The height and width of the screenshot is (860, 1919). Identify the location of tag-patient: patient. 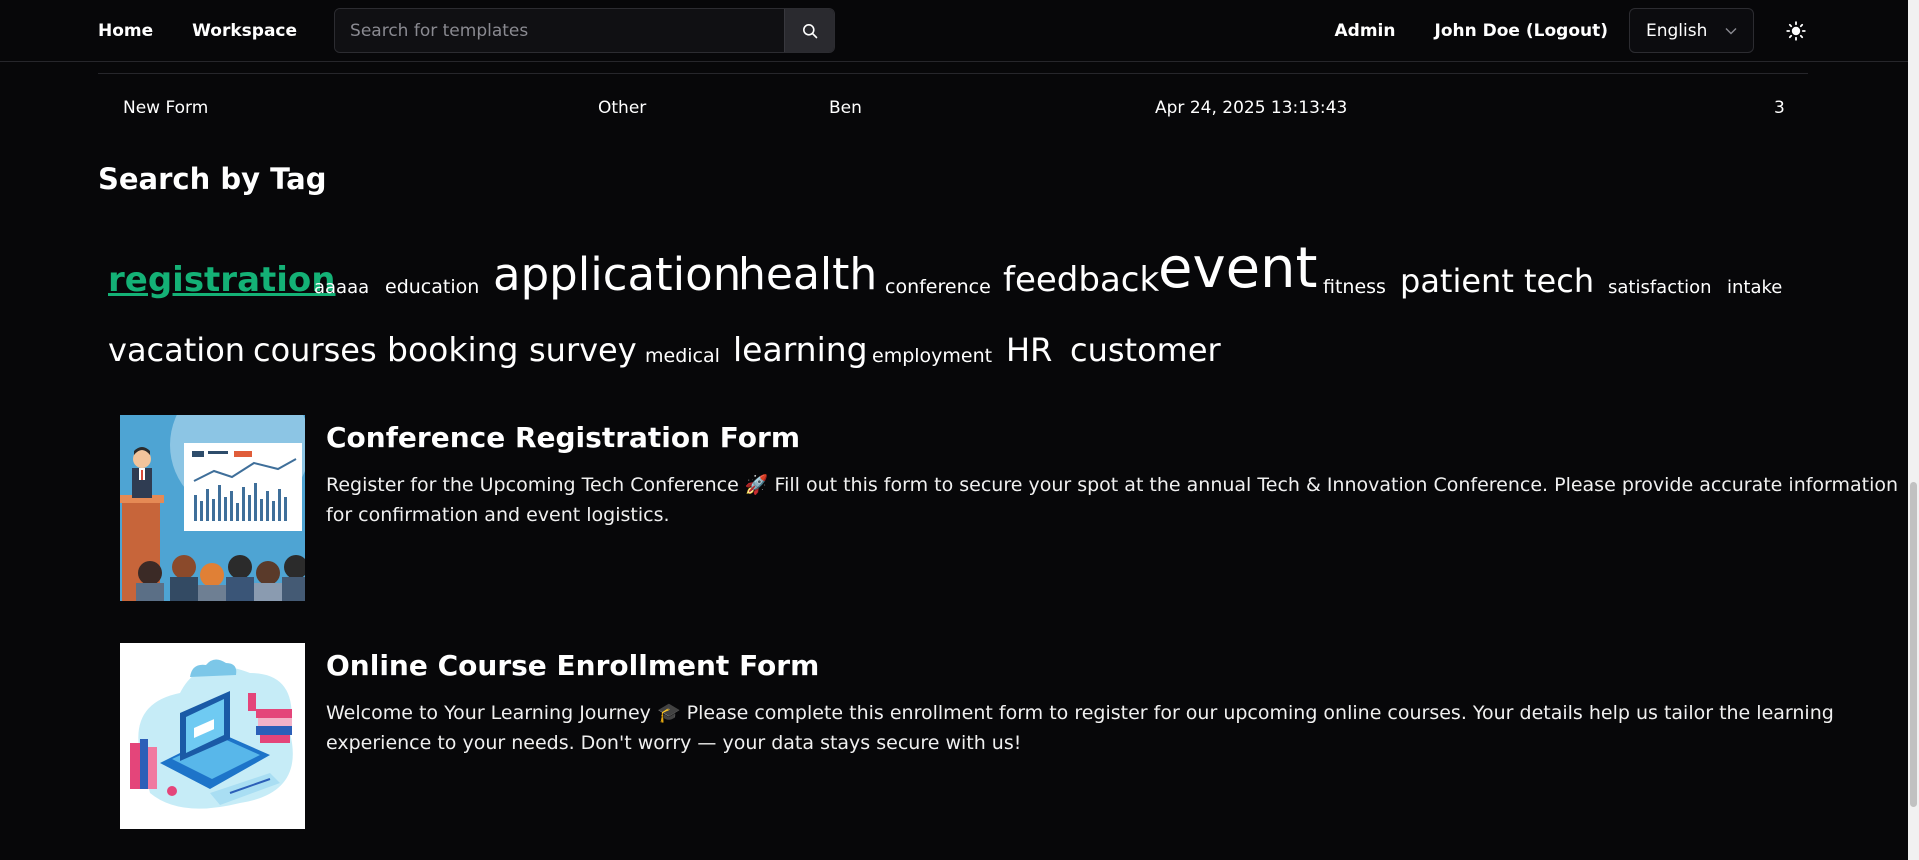
(1457, 281).